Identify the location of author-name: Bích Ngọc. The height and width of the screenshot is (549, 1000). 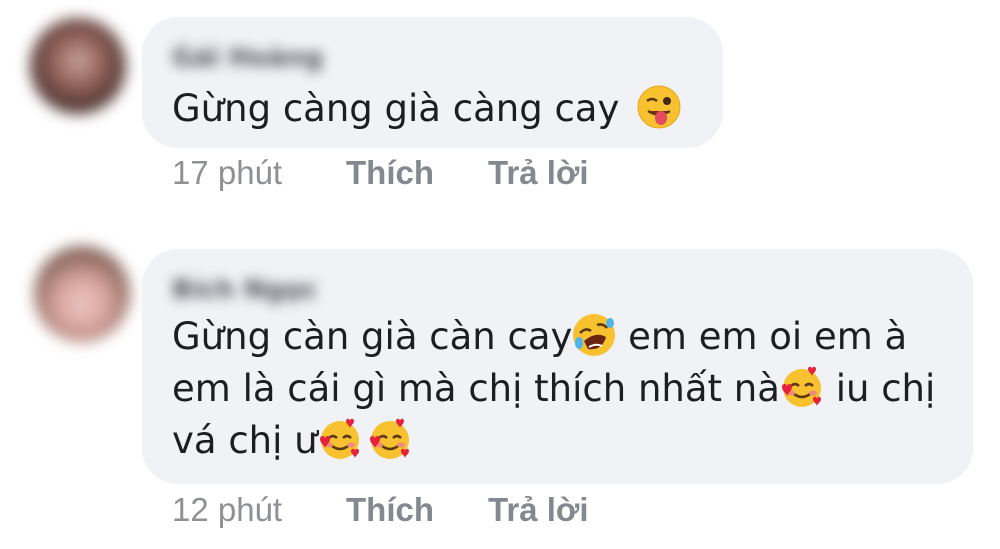
(244, 290).